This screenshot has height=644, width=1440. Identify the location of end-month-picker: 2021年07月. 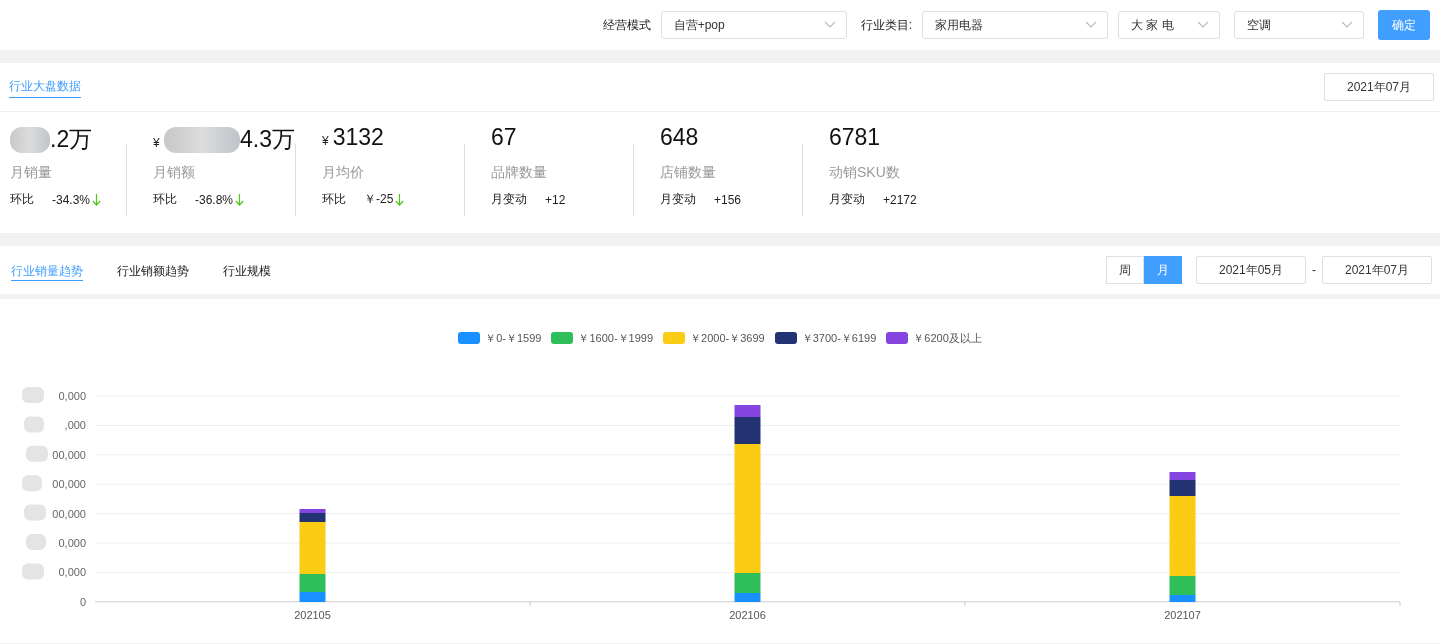
(1377, 270).